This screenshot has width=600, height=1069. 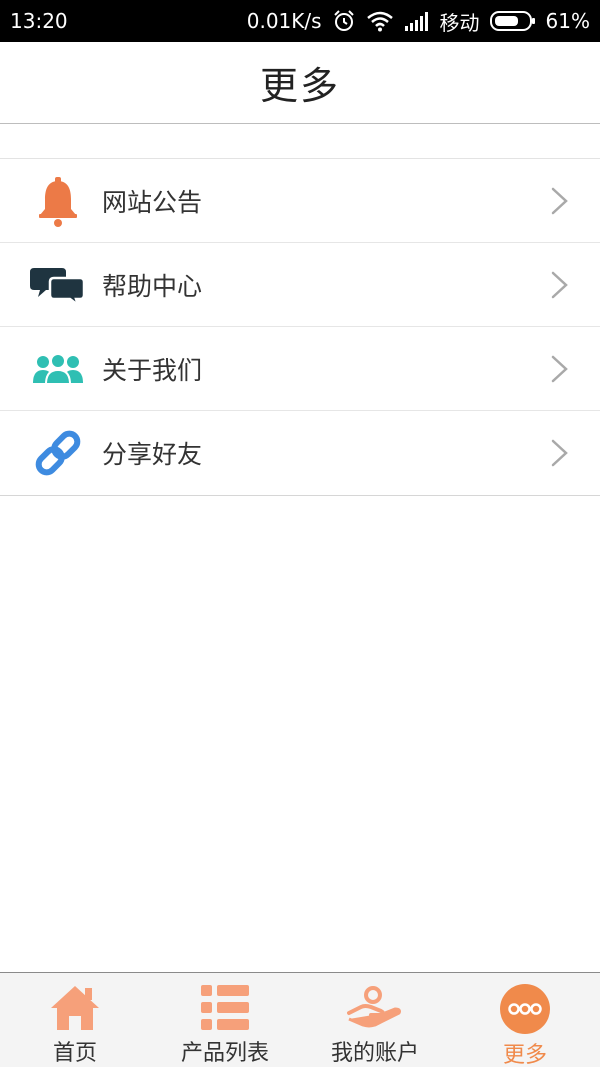 I want to click on battery-percent: 61%, so click(x=567, y=21).